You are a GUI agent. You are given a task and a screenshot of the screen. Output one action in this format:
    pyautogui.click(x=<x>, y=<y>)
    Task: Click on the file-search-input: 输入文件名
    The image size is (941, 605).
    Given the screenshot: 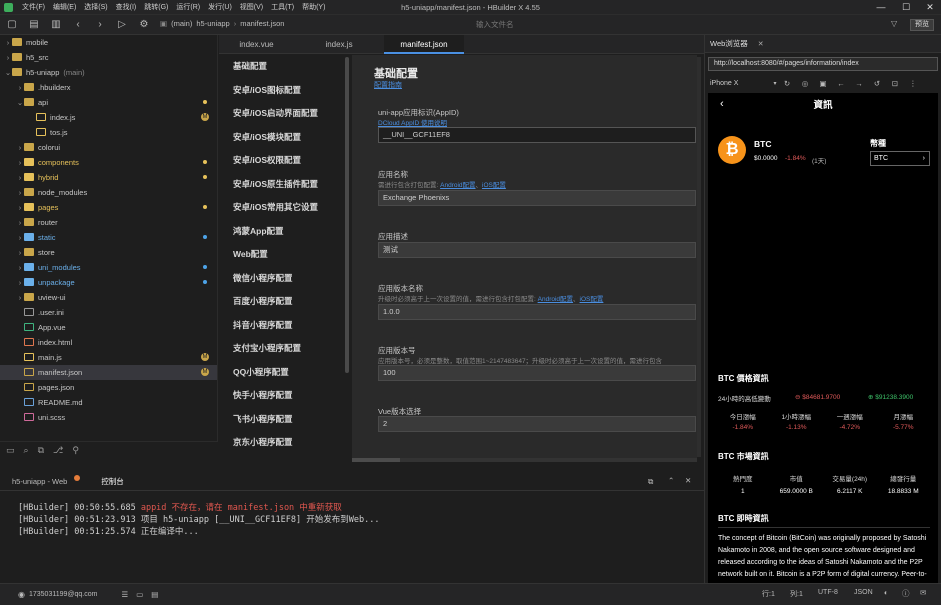 What is the action you would take?
    pyautogui.click(x=673, y=25)
    